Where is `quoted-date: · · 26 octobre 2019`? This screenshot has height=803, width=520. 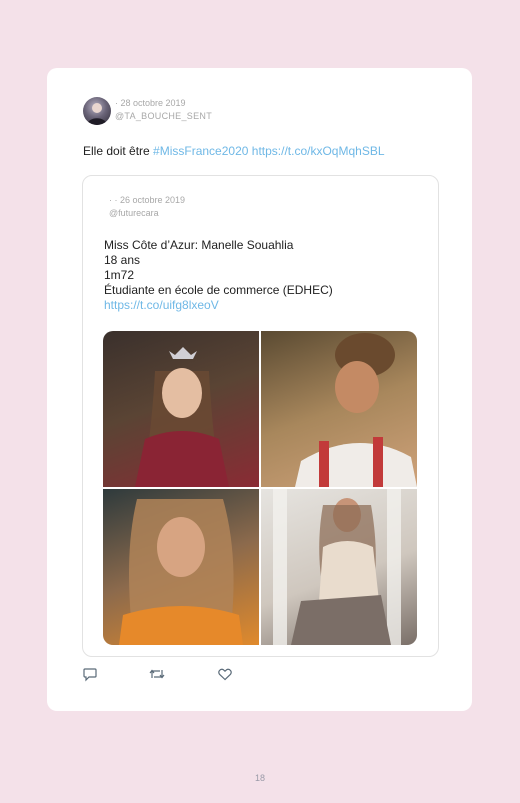
quoted-date: · · 26 octobre 2019 is located at coordinates (147, 200).